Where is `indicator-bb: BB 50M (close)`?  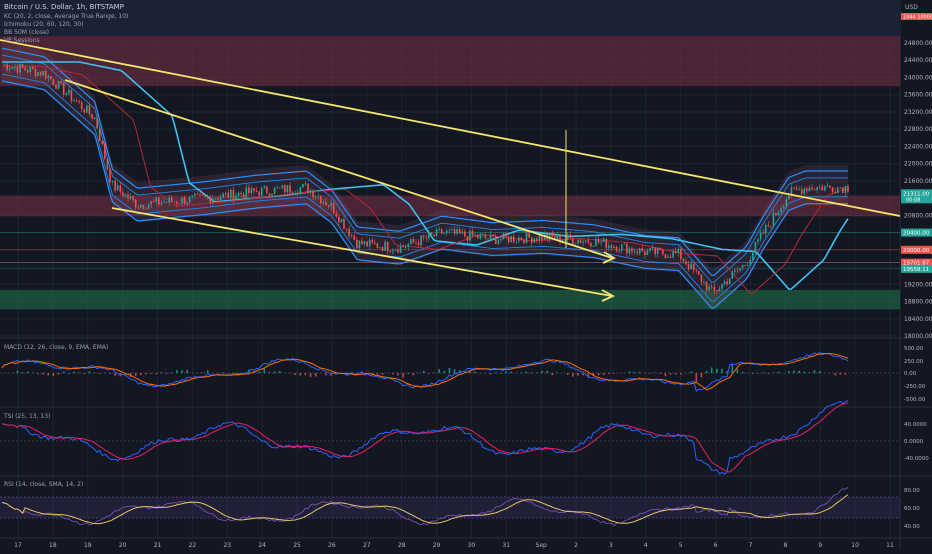
indicator-bb: BB 50M (close) is located at coordinates (26, 32).